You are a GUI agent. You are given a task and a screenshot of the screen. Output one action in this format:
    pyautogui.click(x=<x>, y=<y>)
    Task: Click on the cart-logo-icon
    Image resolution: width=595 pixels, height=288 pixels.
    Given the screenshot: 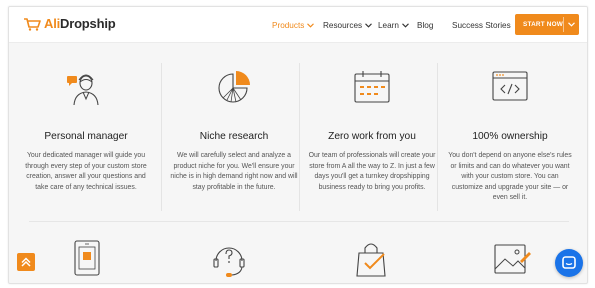 What is the action you would take?
    pyautogui.click(x=32, y=24)
    